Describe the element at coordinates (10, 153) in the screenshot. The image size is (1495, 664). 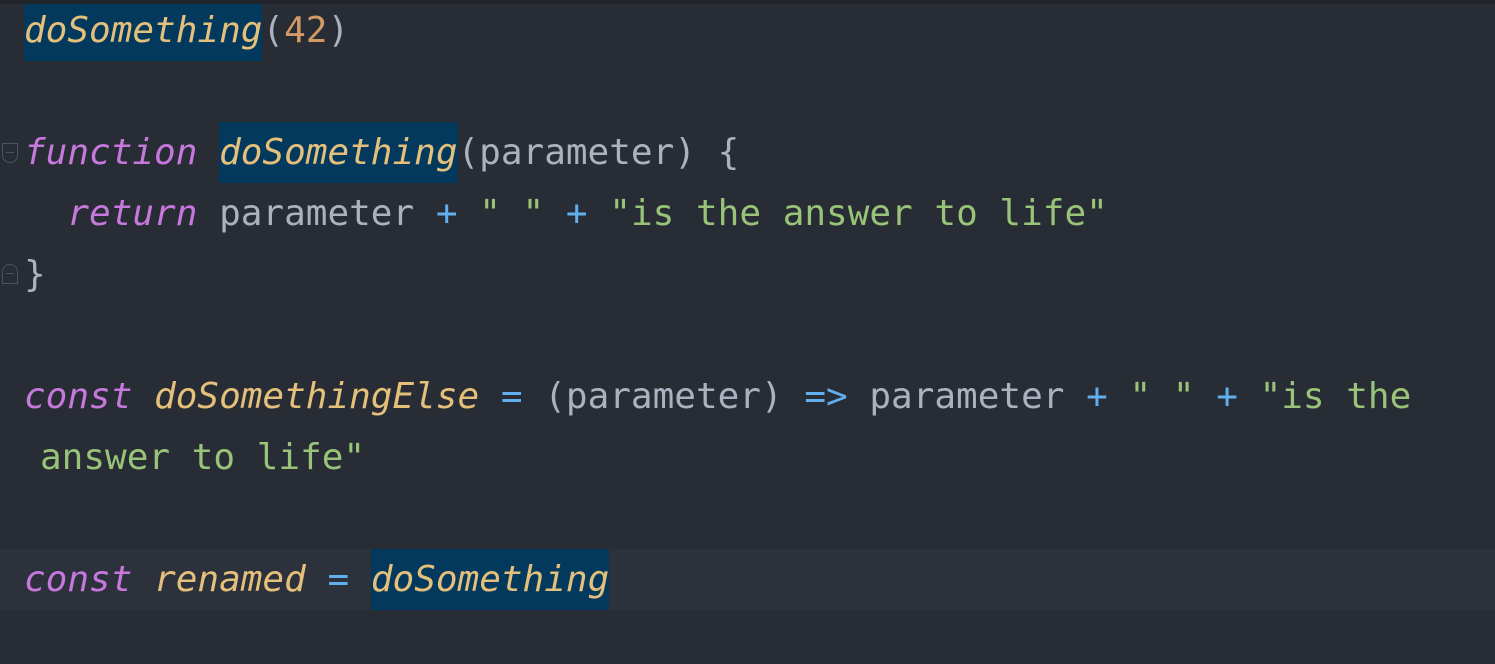
I see `fold-open-icon` at that location.